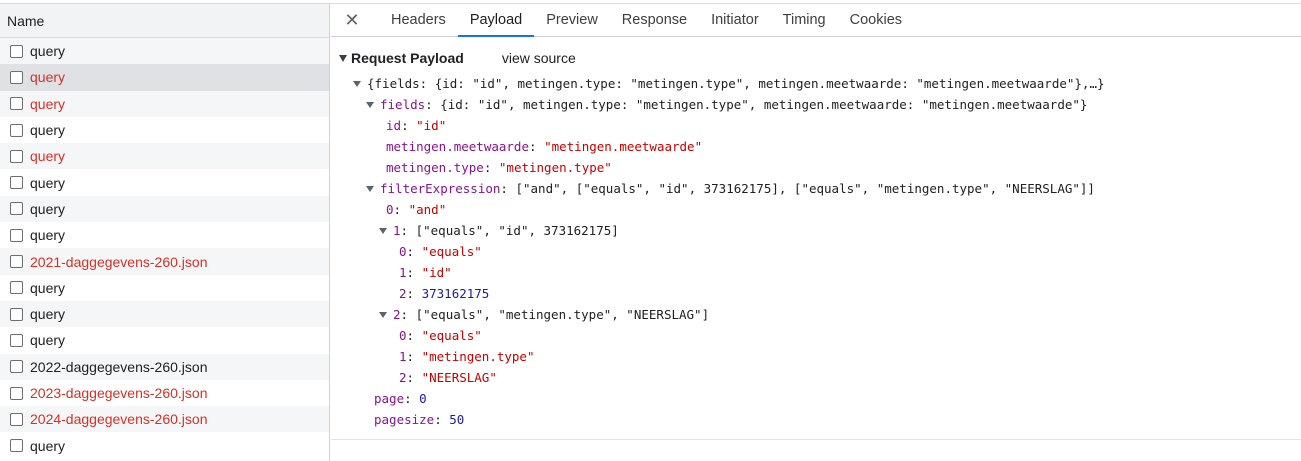 The width and height of the screenshot is (1301, 461). I want to click on tab-timing: Timing, so click(804, 20).